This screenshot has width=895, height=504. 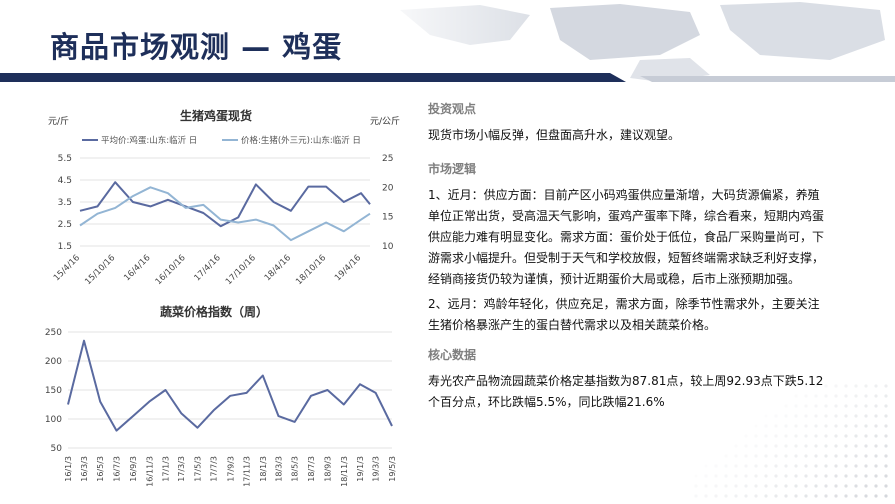 What do you see at coordinates (452, 355) in the screenshot?
I see `section-heading: 核心数据` at bounding box center [452, 355].